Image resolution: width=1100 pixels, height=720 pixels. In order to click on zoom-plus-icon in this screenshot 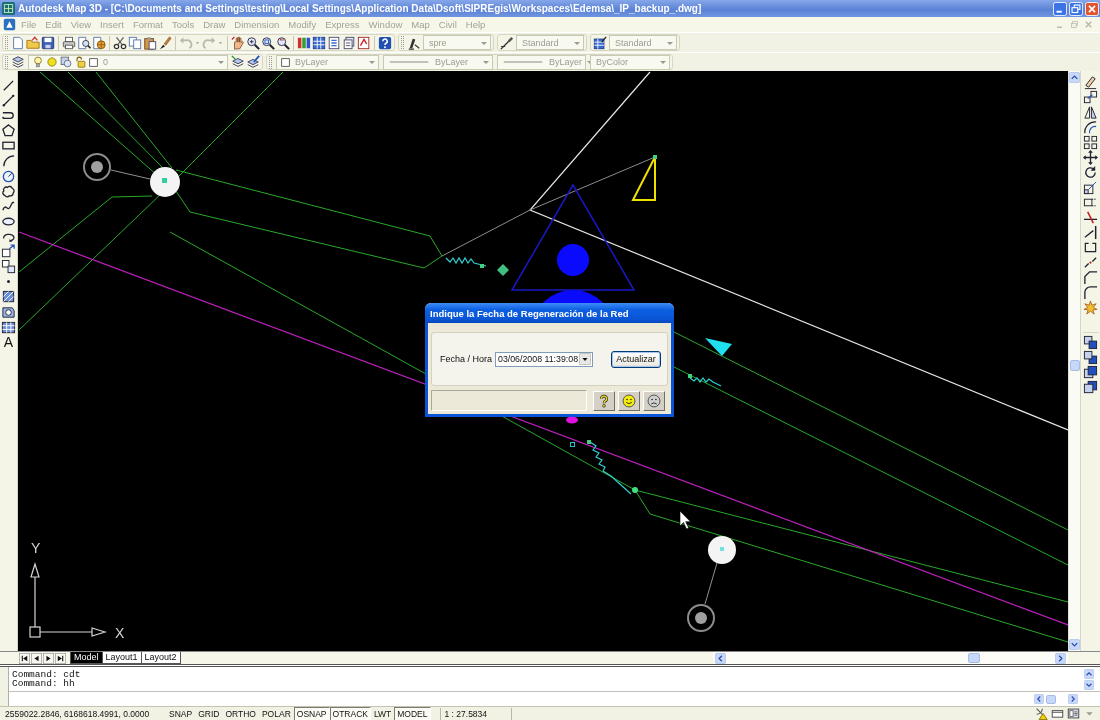, I will do `click(253, 42)`.